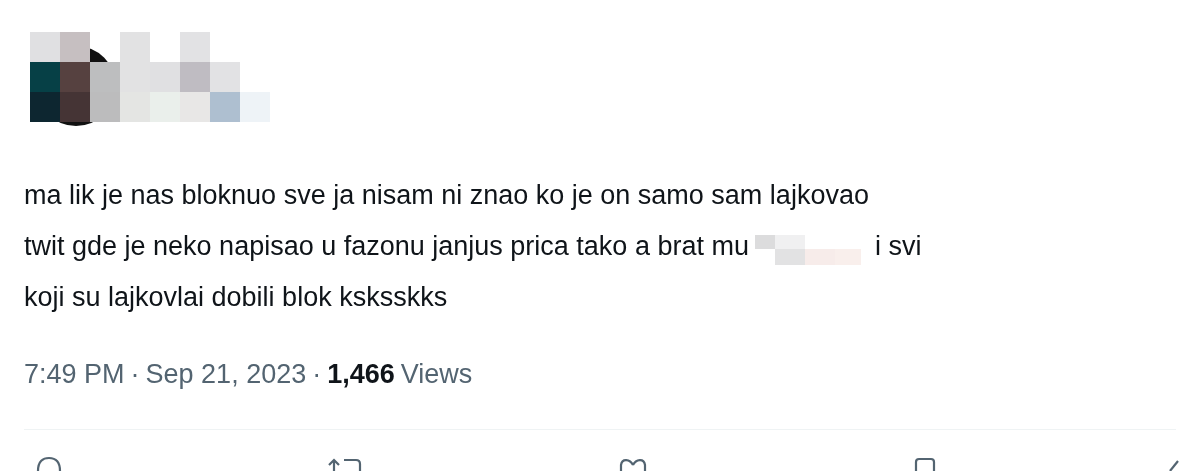  Describe the element at coordinates (361, 374) in the screenshot. I see `views-count: 1,466` at that location.